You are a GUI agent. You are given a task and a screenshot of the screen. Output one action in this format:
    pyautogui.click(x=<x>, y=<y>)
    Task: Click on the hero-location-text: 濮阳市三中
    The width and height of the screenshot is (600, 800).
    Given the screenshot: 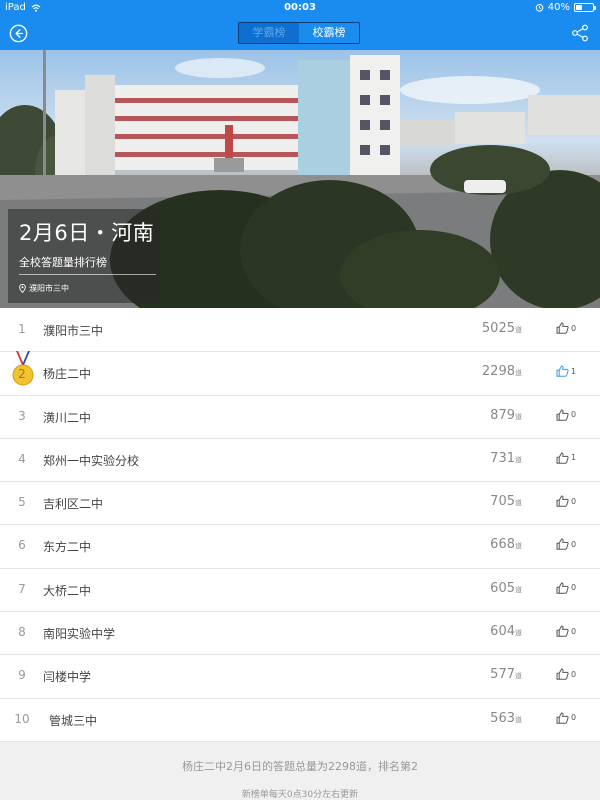 What is the action you would take?
    pyautogui.click(x=49, y=288)
    